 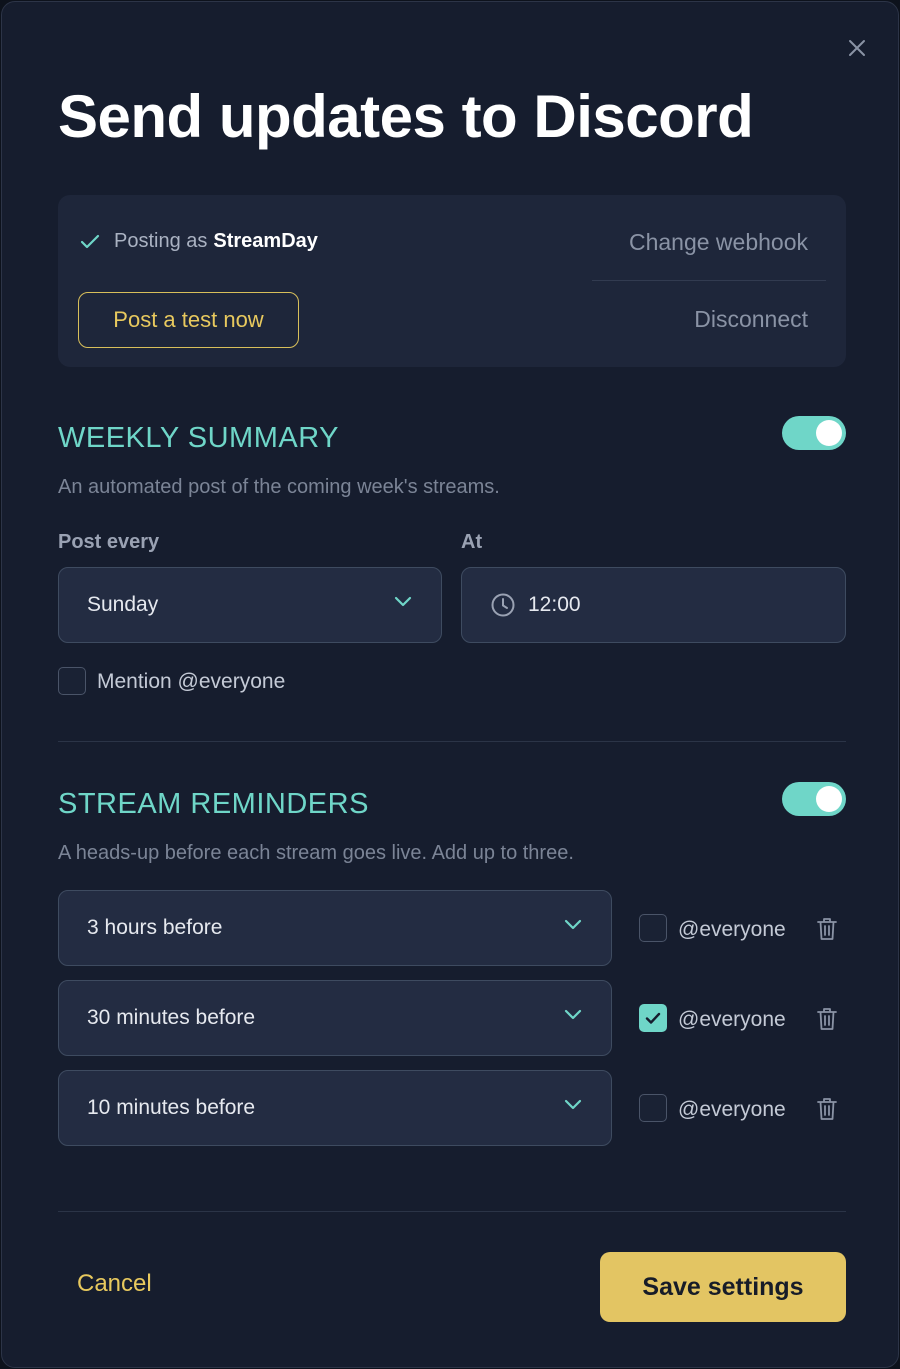 What do you see at coordinates (188, 320) in the screenshot?
I see `post-test-button: Post a test now` at bounding box center [188, 320].